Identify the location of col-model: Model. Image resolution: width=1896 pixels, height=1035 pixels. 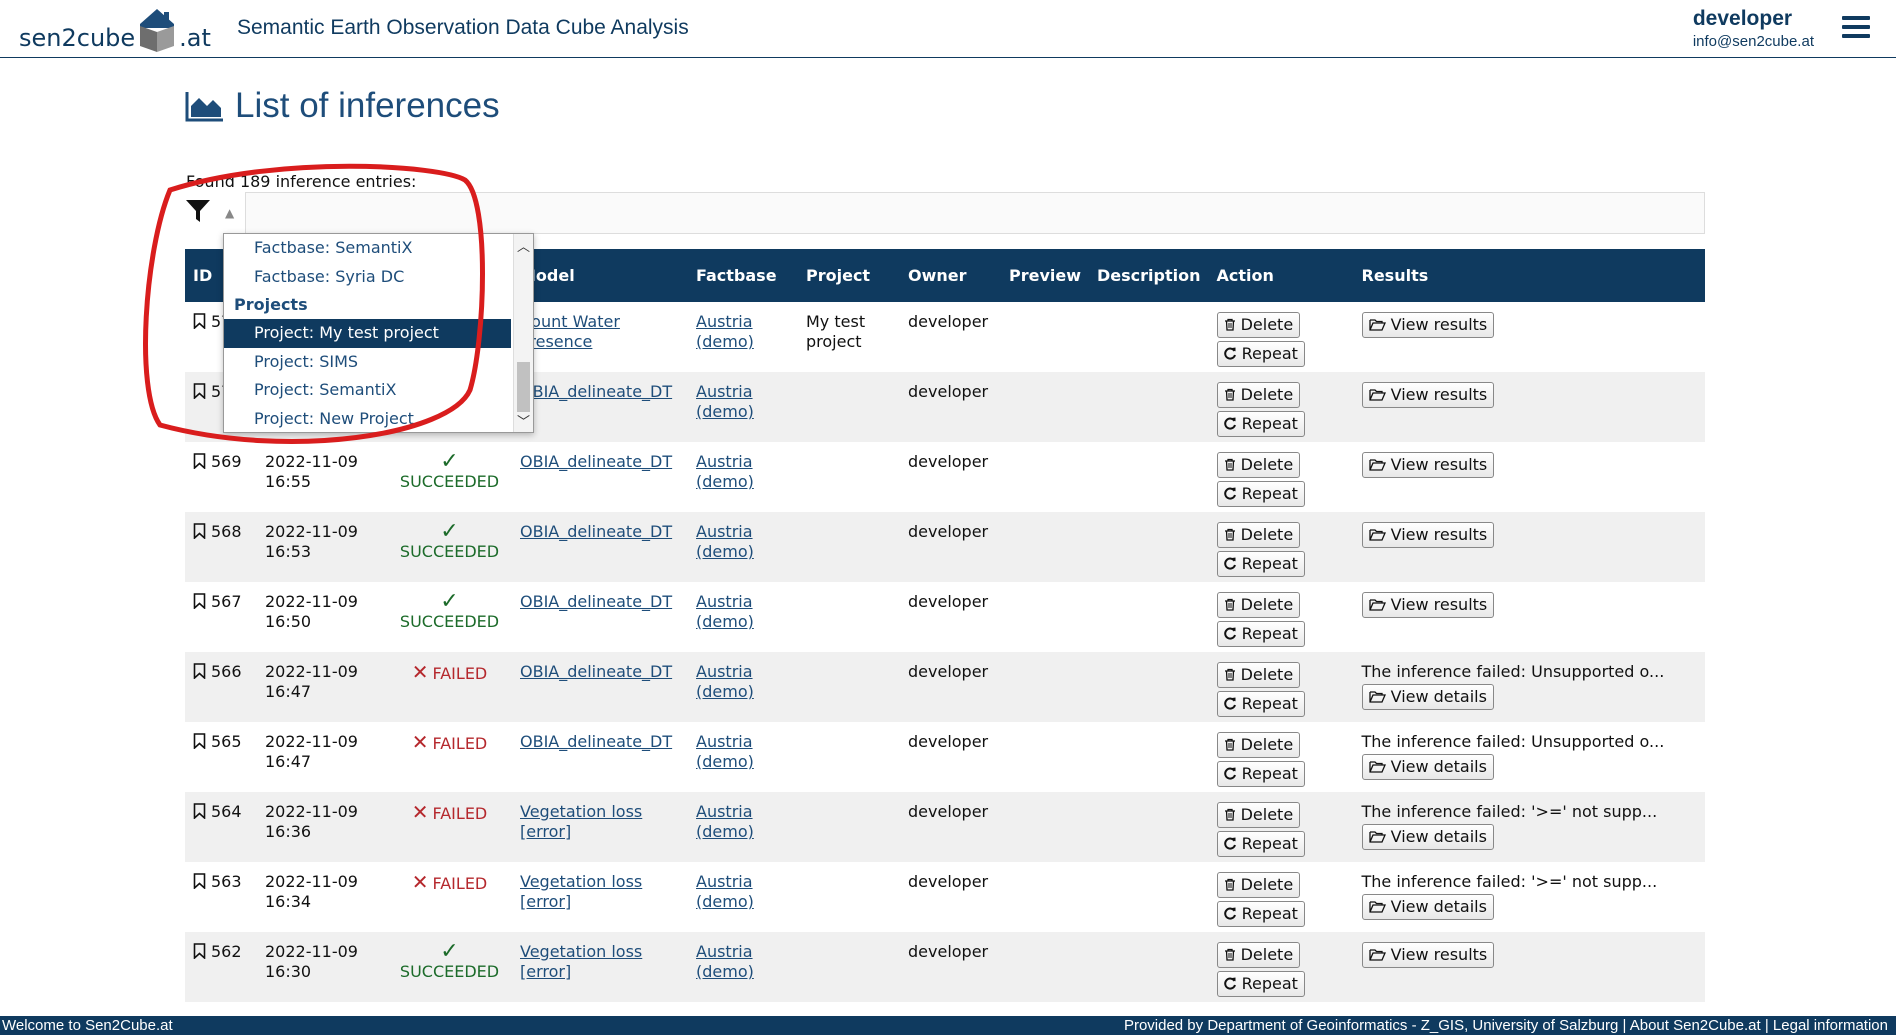
(600, 275).